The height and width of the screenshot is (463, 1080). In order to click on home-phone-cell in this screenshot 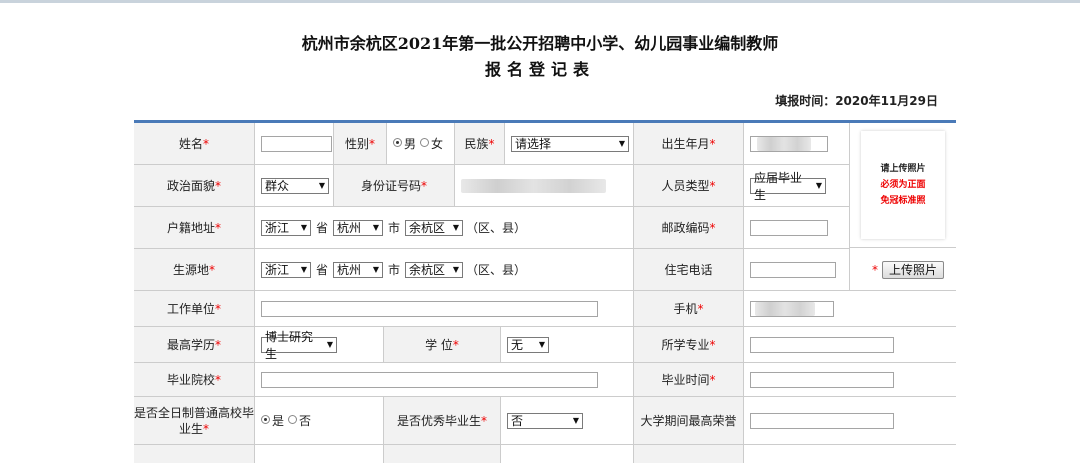, I will do `click(797, 270)`.